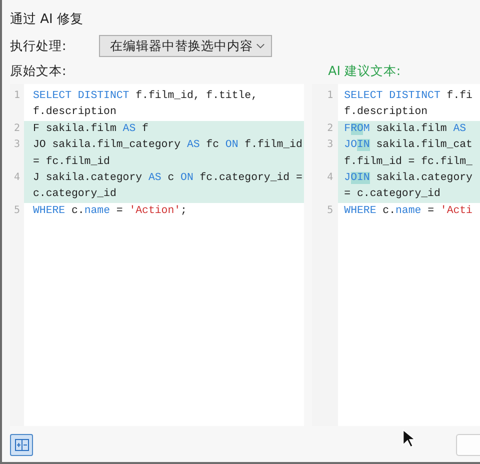  What do you see at coordinates (408, 211) in the screenshot?
I see `code-line: WHERE c.name = 'Acti` at bounding box center [408, 211].